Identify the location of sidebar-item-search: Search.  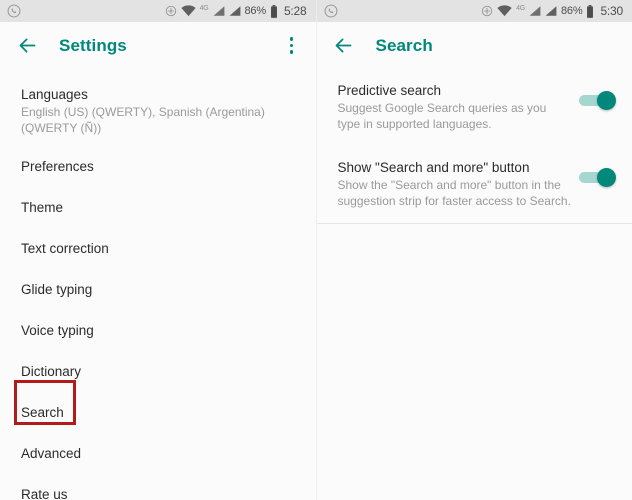
(158, 412).